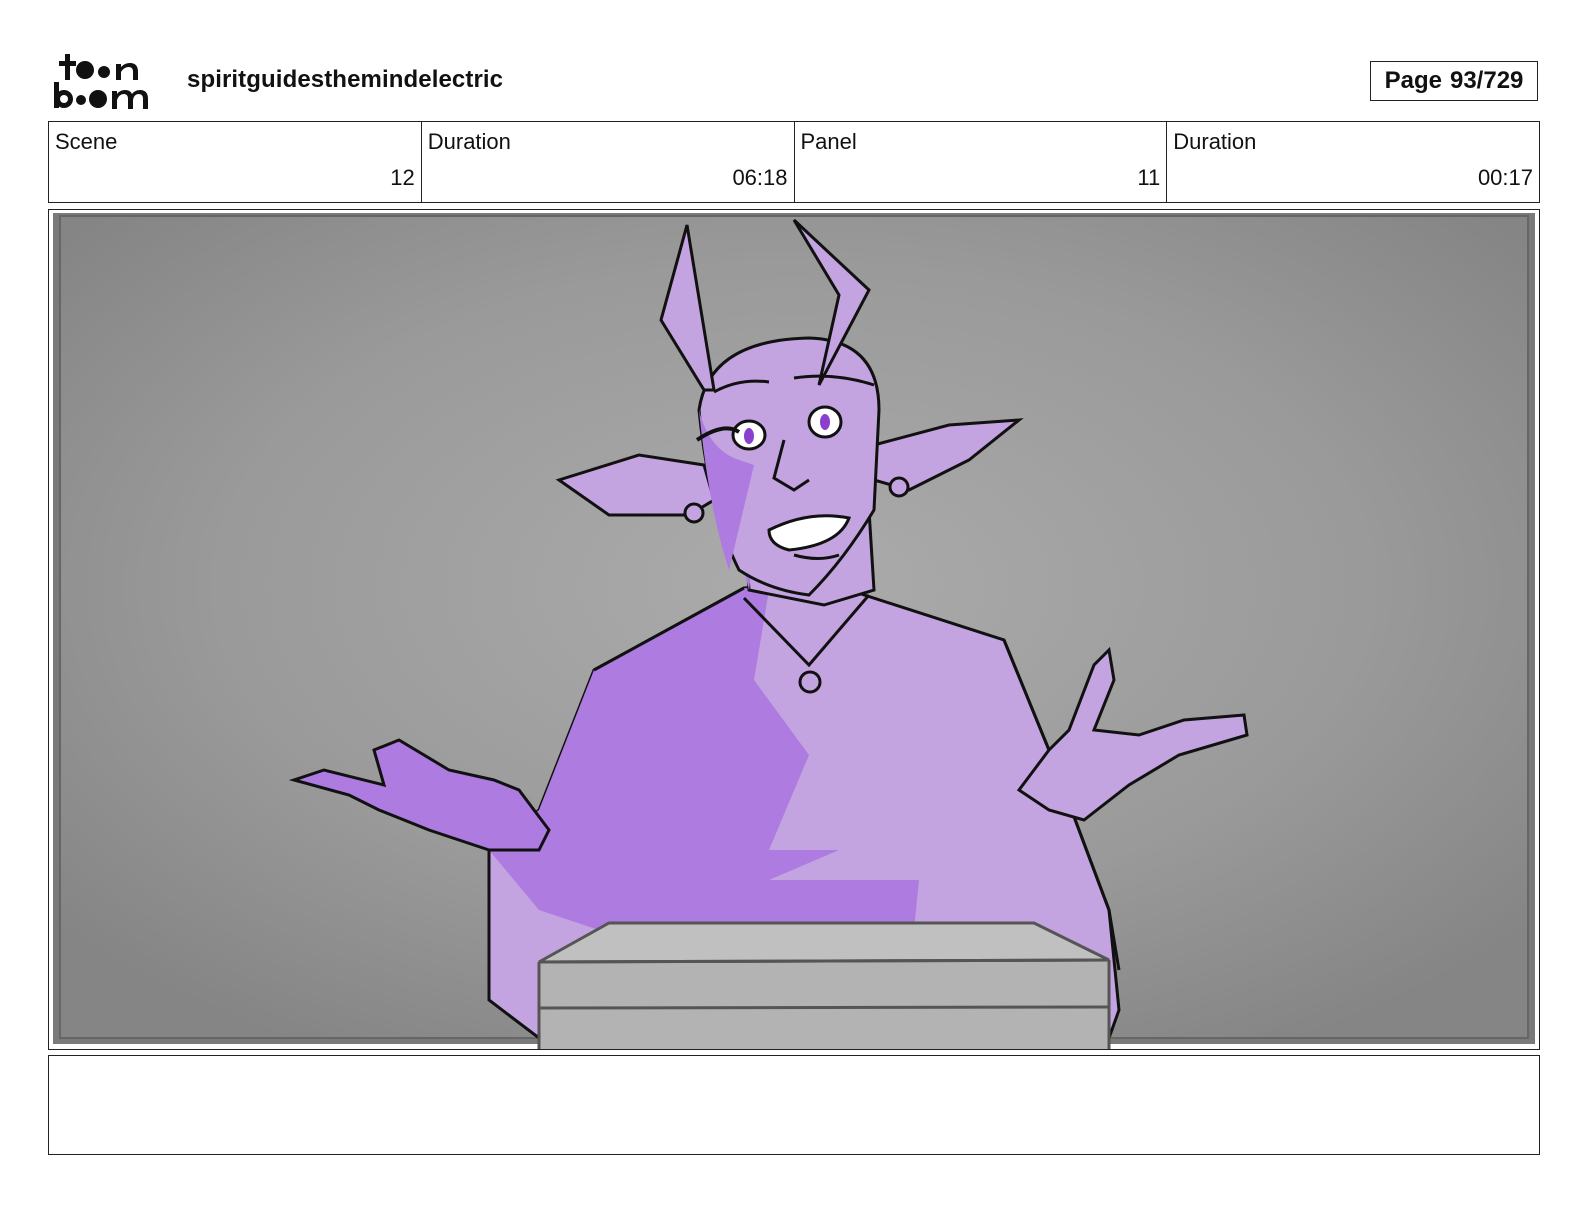 Image resolution: width=1584 pixels, height=1224 pixels. I want to click on scene-cell: Scene 12, so click(235, 162).